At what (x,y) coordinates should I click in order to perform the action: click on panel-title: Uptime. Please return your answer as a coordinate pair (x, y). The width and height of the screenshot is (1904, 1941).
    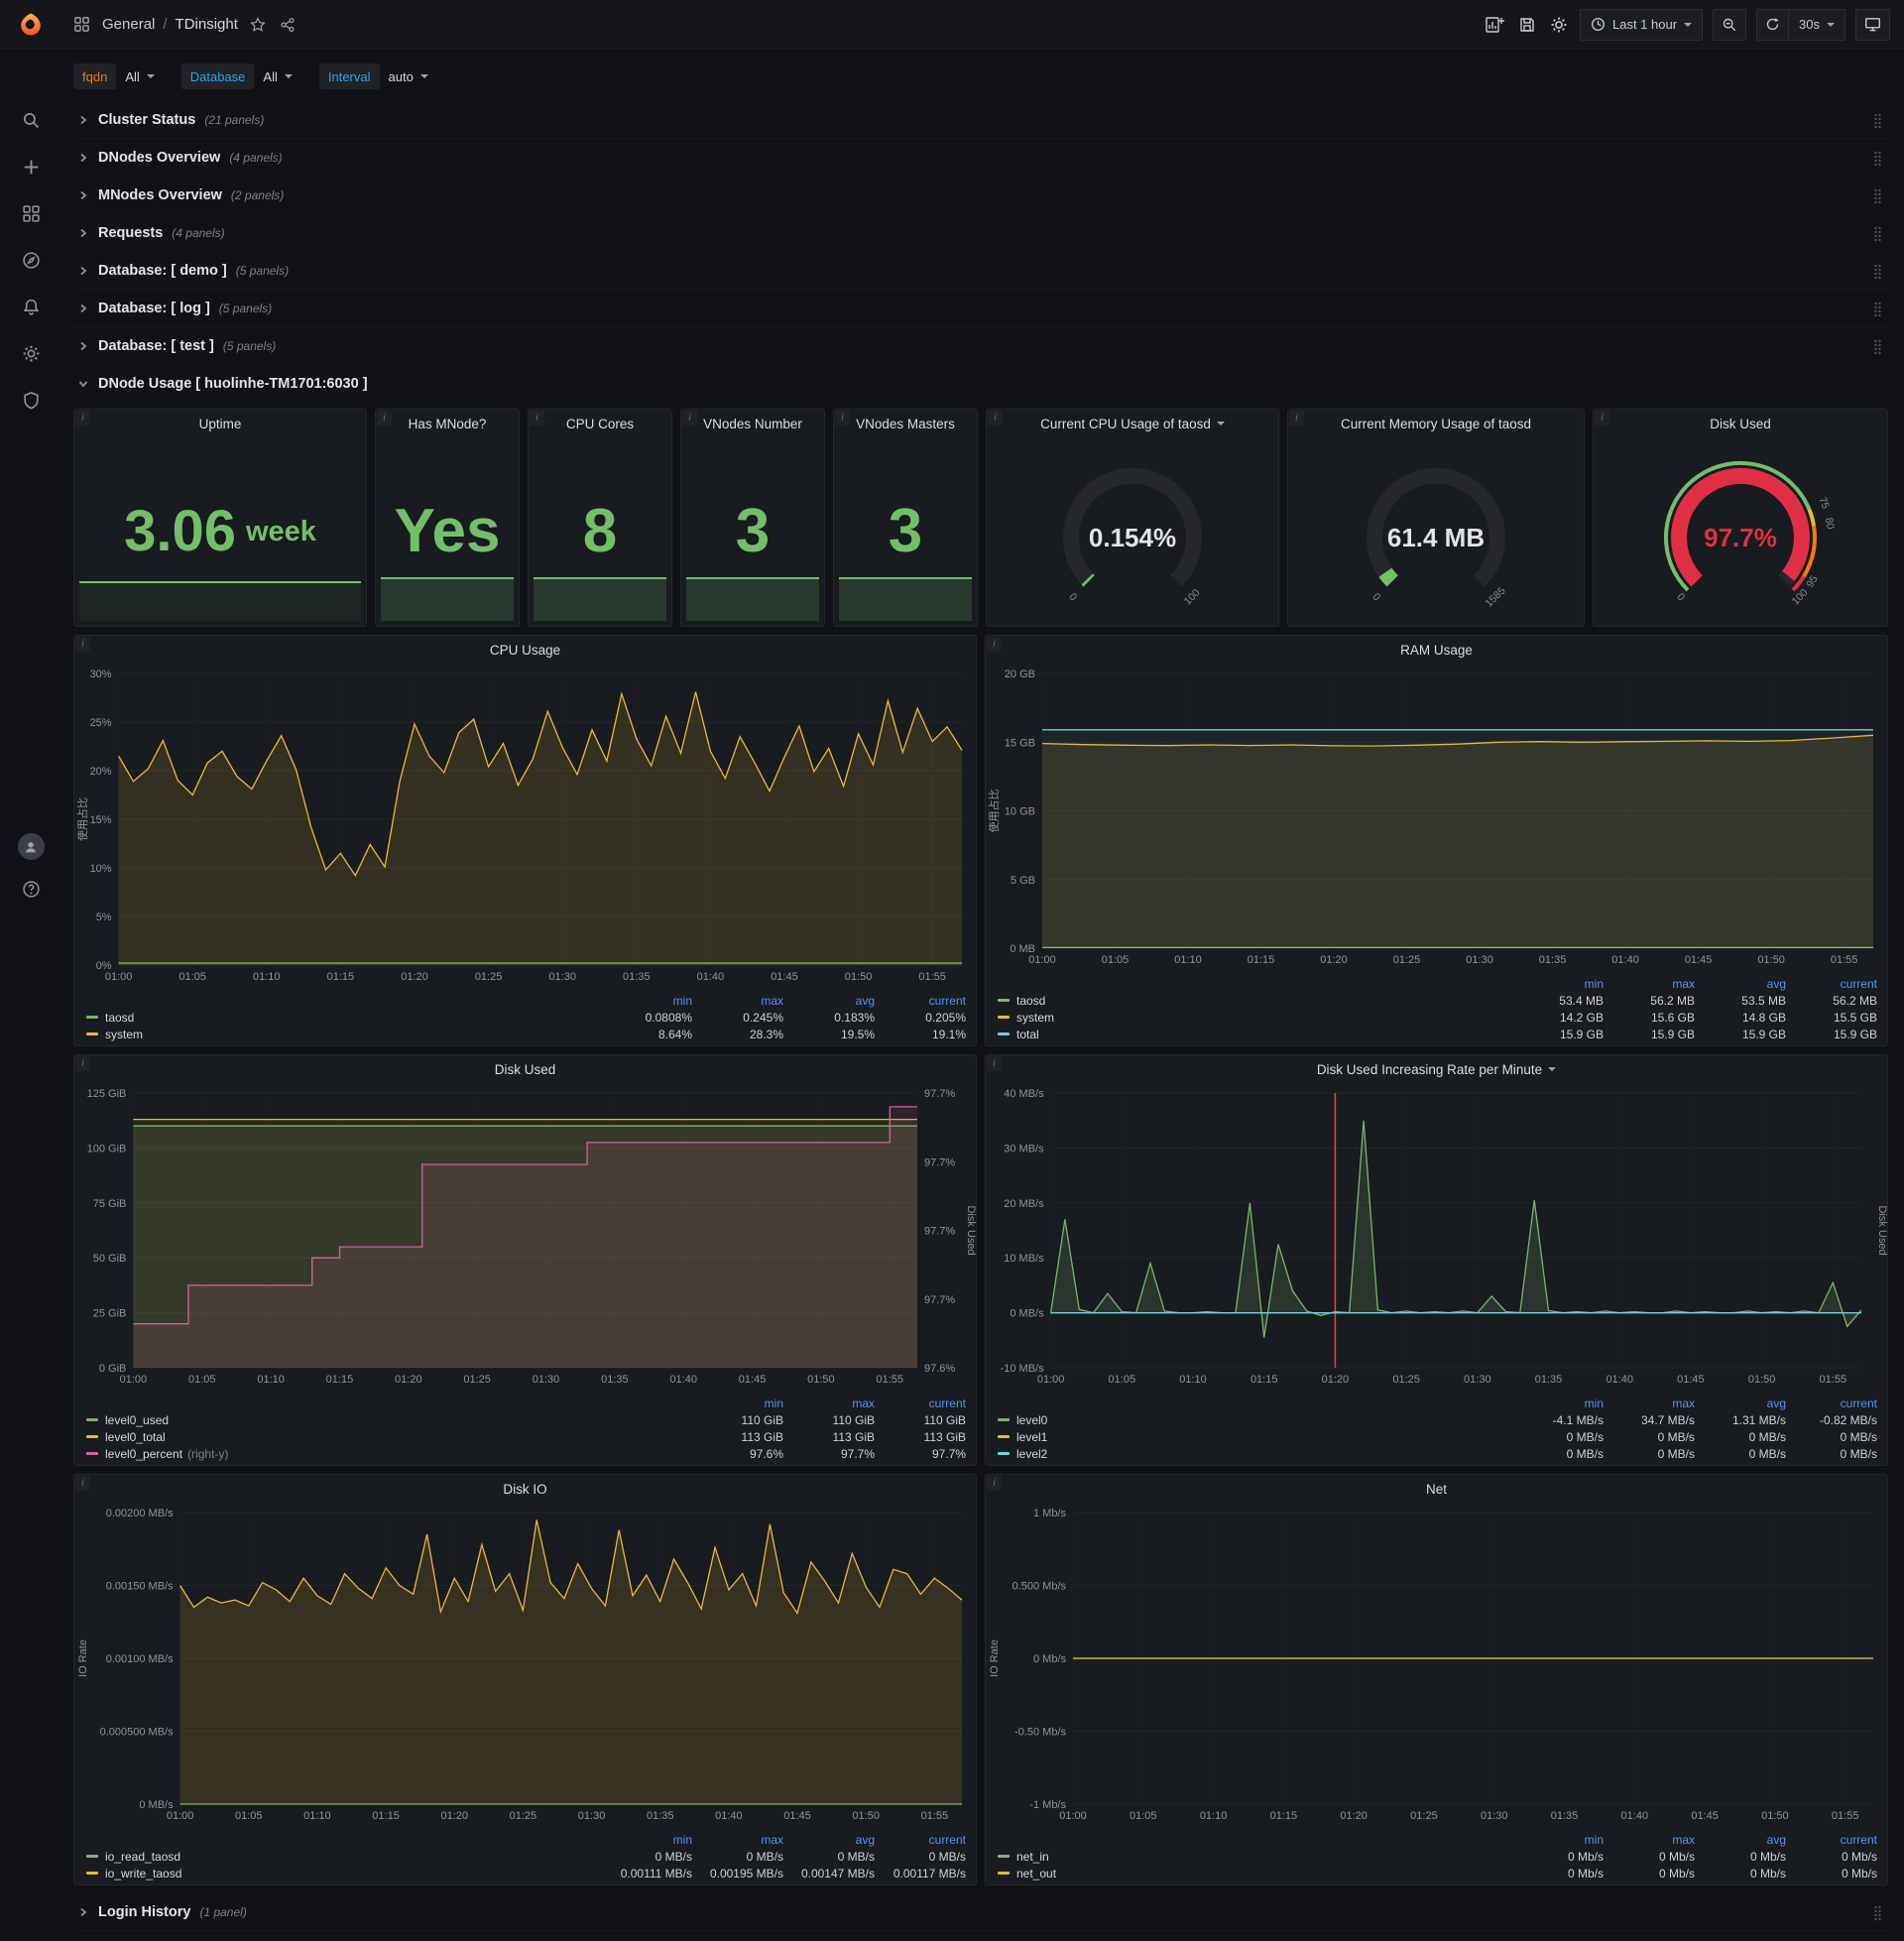
    Looking at the image, I should click on (220, 423).